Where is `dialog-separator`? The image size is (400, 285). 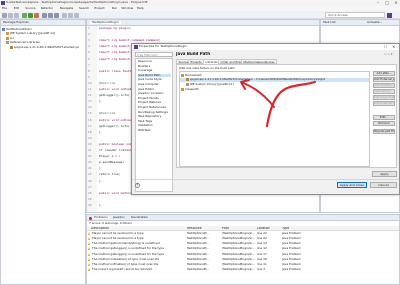
dialog-separator is located at coordinates (265, 179).